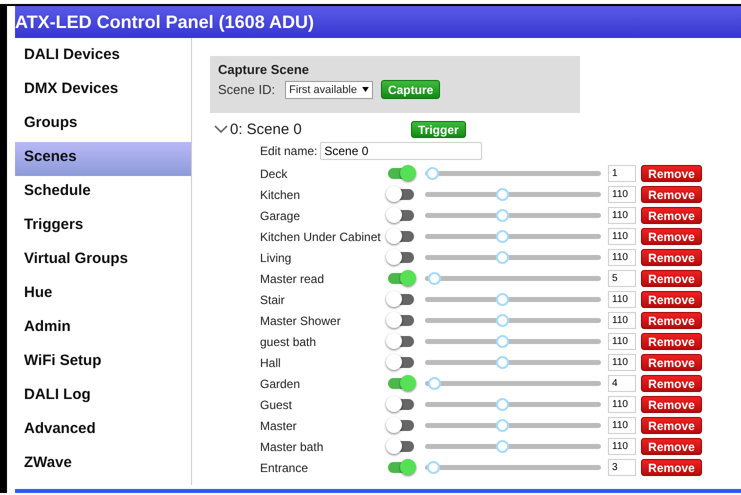 This screenshot has width=741, height=495. I want to click on sidebar-item: Hue, so click(103, 295).